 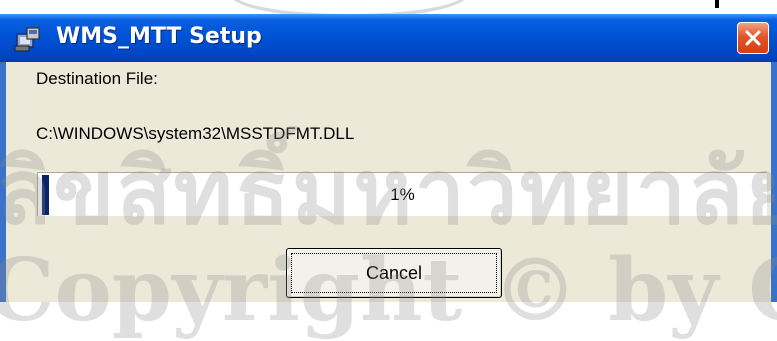 I want to click on background-arc, so click(x=349, y=7).